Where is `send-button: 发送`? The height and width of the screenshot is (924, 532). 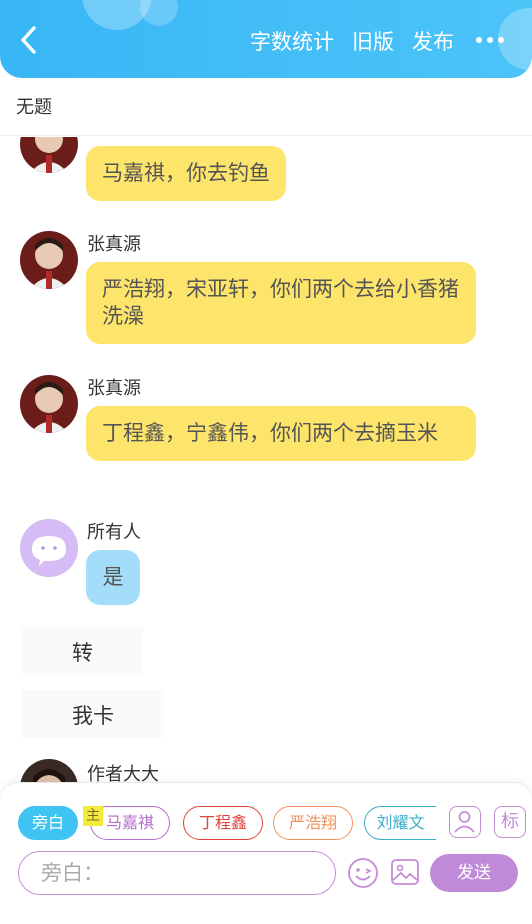 send-button: 发送 is located at coordinates (474, 873).